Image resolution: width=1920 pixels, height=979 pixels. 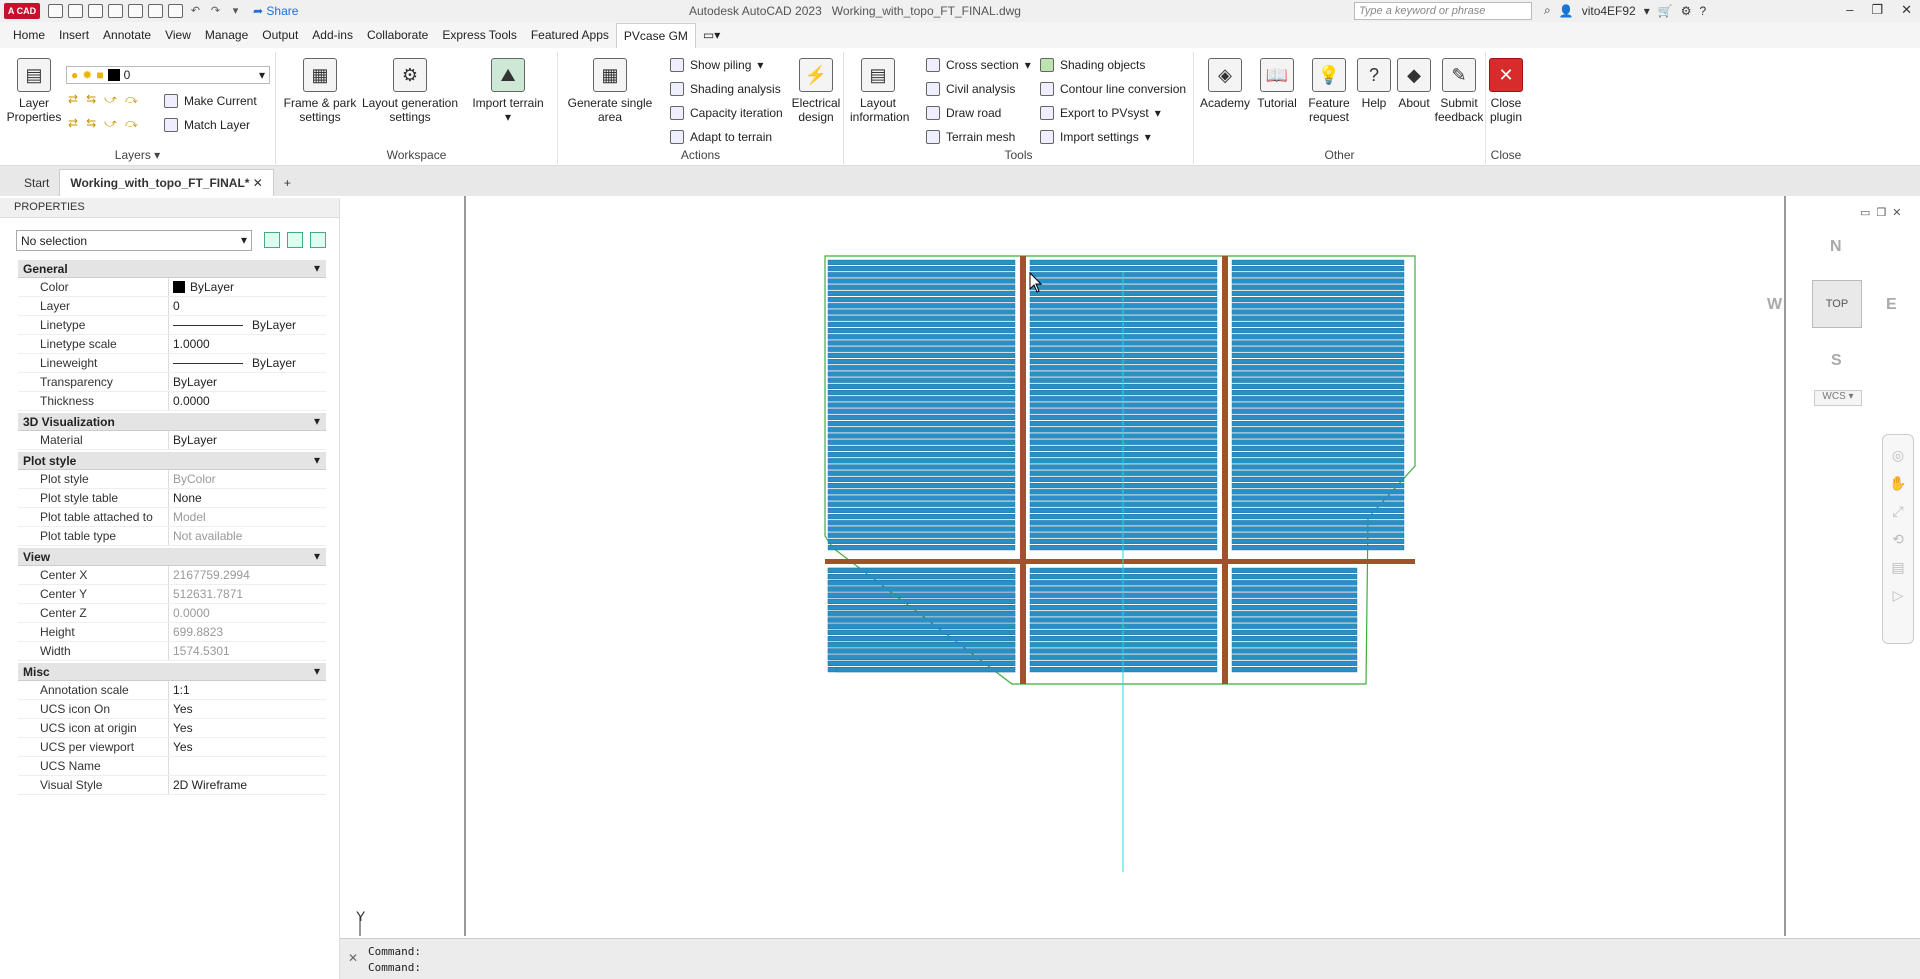 What do you see at coordinates (1896, 212) in the screenshot?
I see `close-icon: ✕` at bounding box center [1896, 212].